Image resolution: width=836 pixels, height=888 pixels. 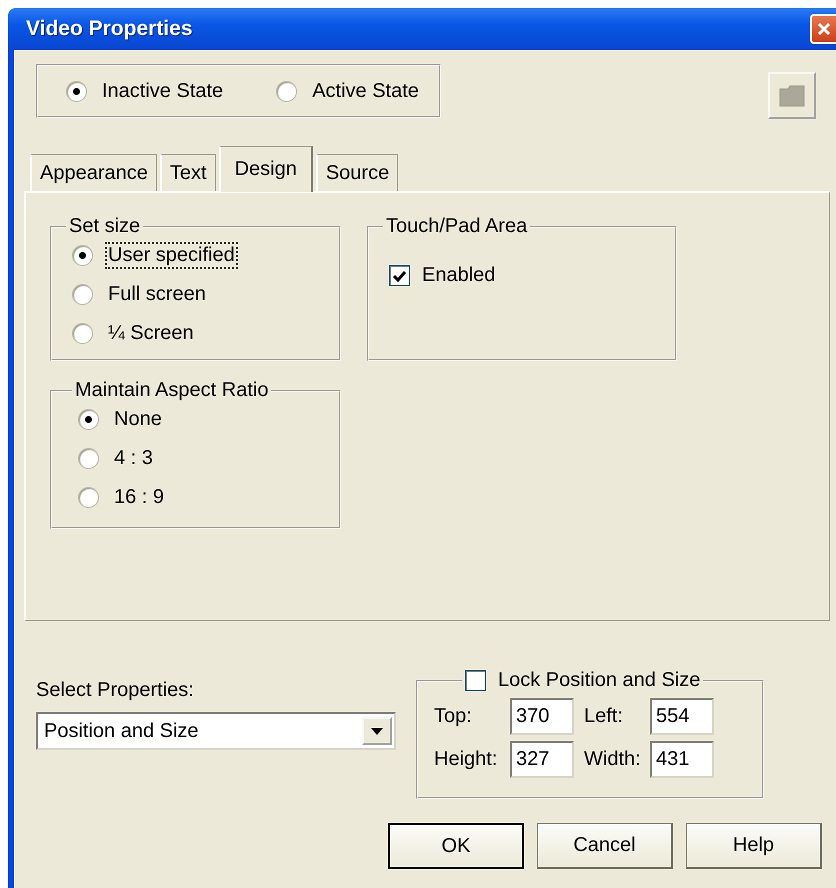 I want to click on tab: Text, so click(x=188, y=172).